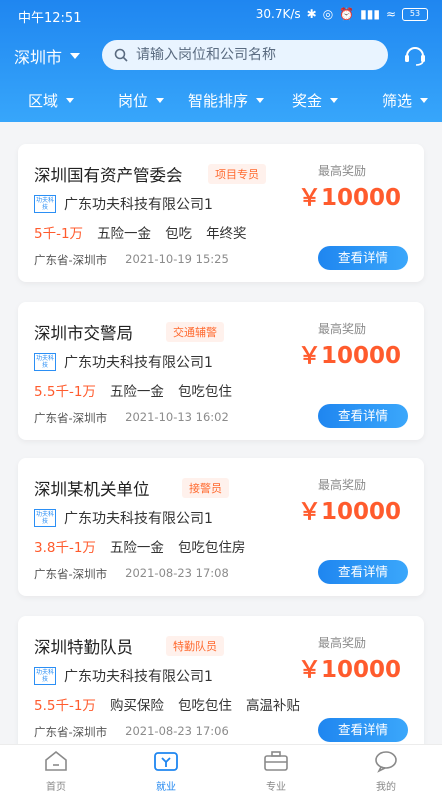 The height and width of the screenshot is (792, 442). What do you see at coordinates (272, 706) in the screenshot?
I see `benefit: 高温补贴` at bounding box center [272, 706].